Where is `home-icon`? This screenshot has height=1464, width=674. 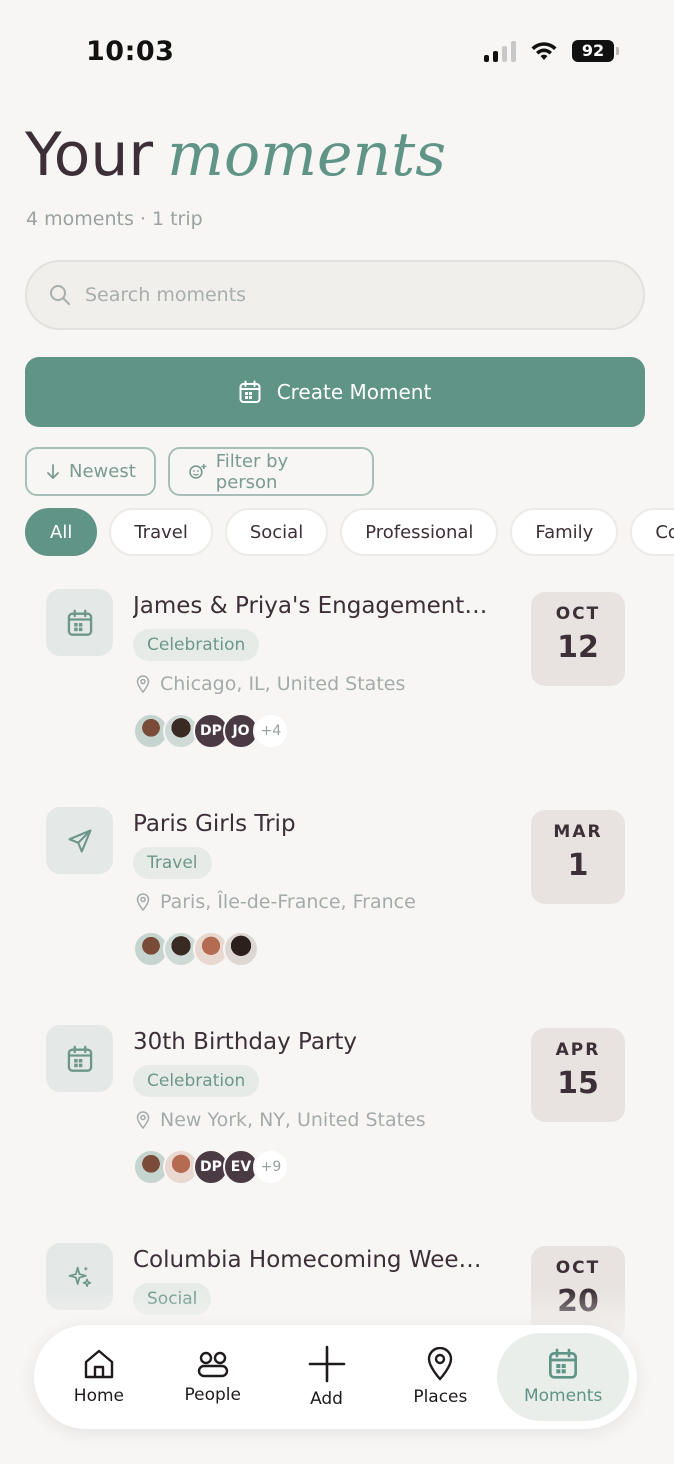
home-icon is located at coordinates (99, 1364).